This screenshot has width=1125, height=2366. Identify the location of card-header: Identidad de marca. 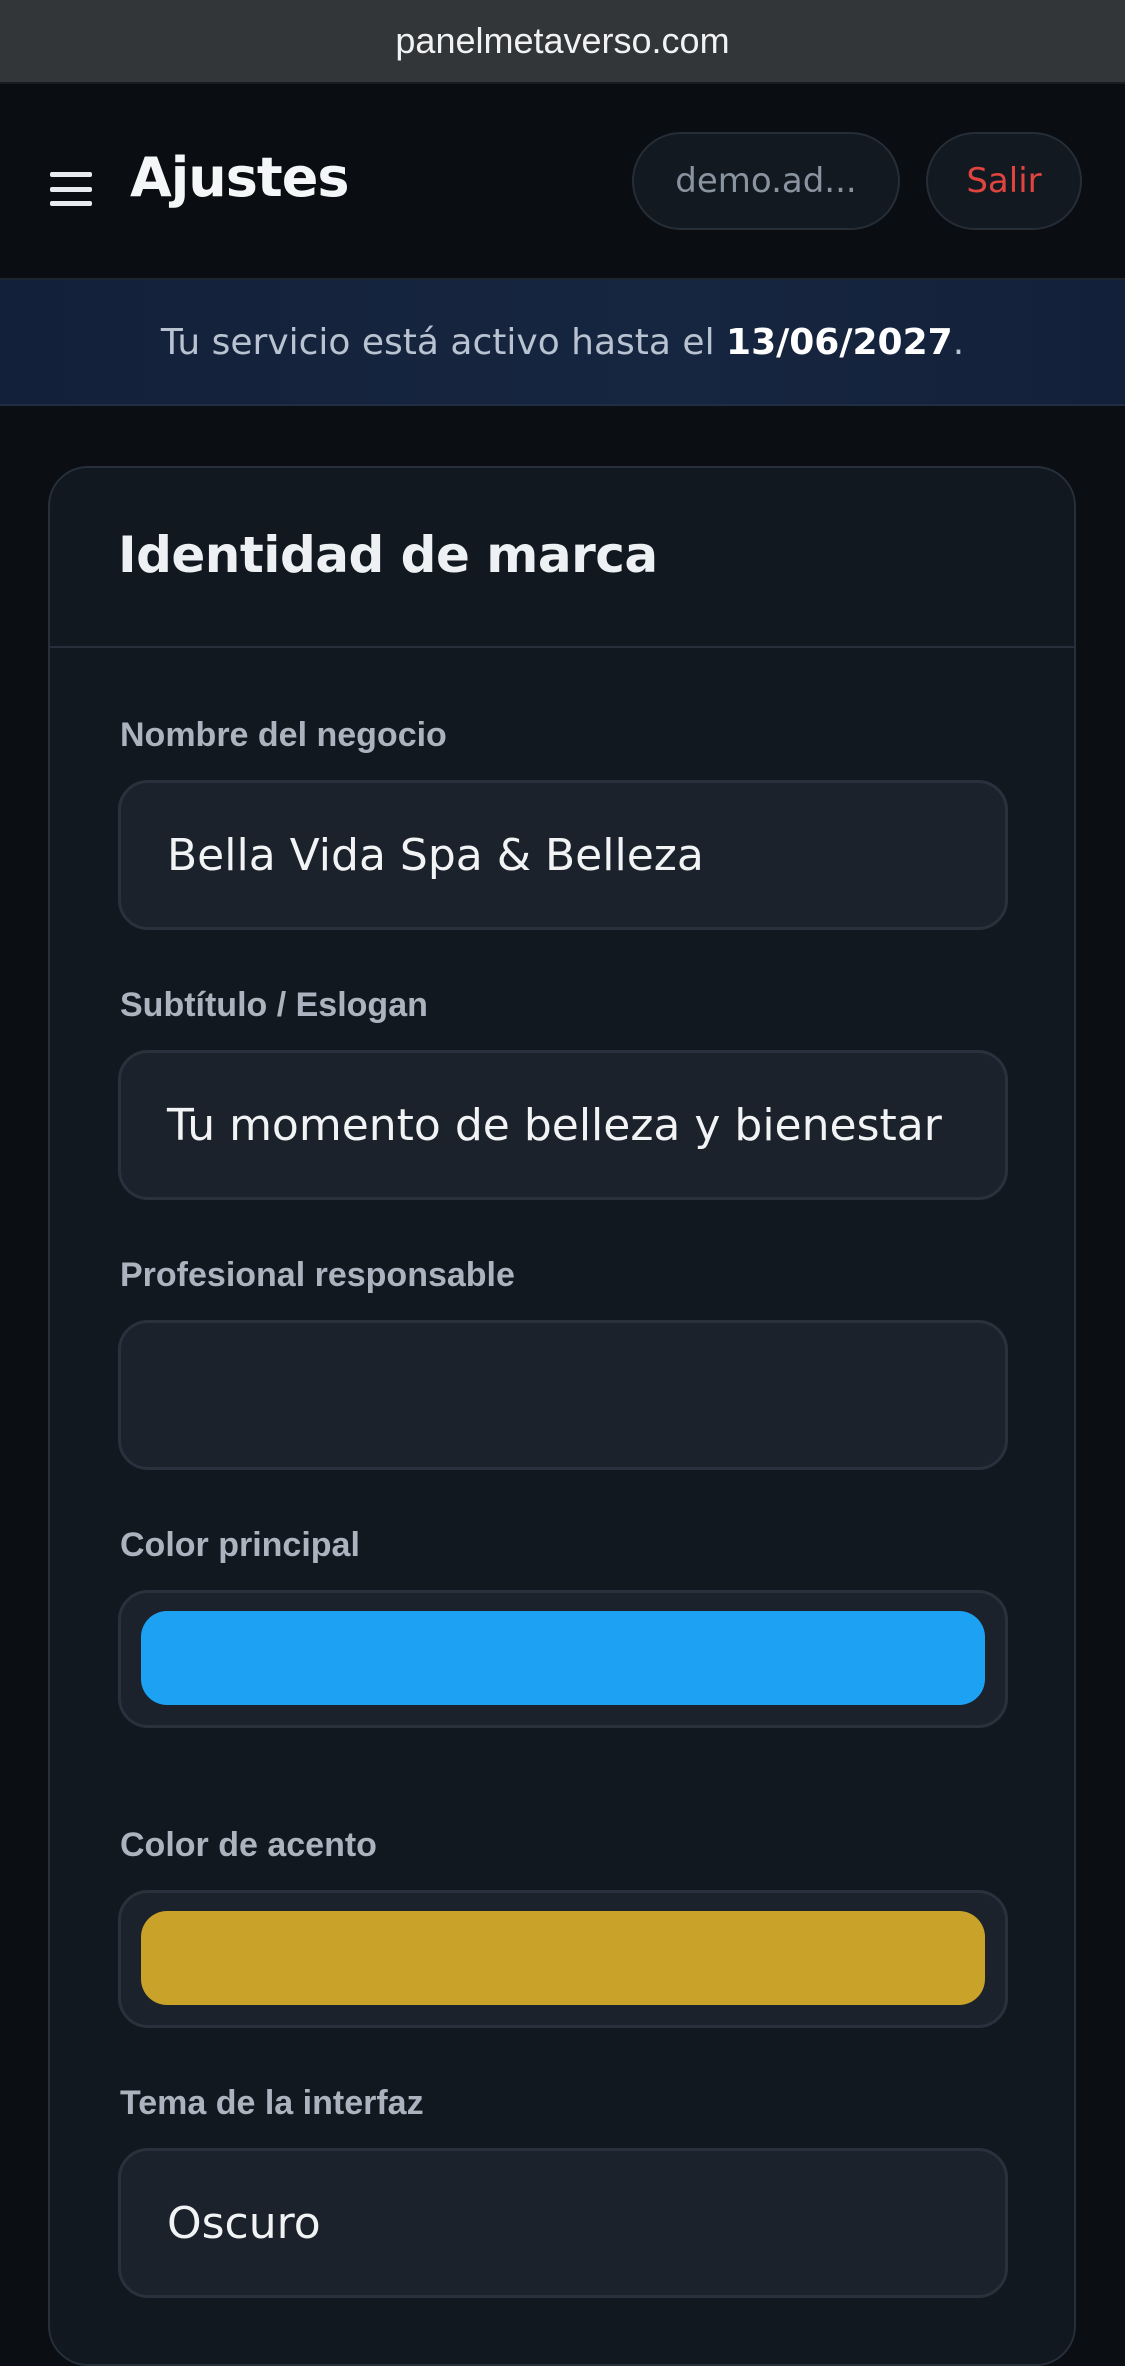
(562, 558).